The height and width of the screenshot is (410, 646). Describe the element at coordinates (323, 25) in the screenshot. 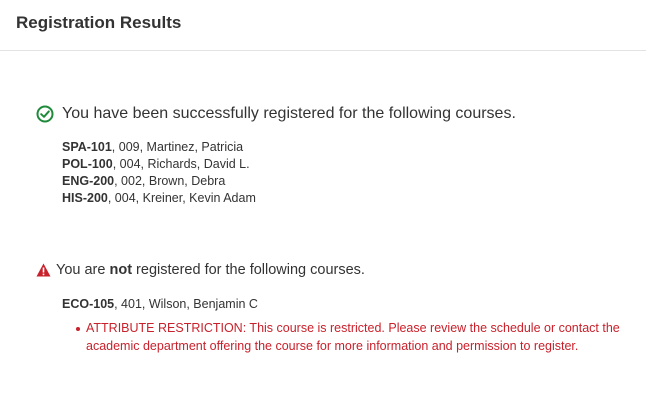

I see `panel-header: Registration Results` at that location.